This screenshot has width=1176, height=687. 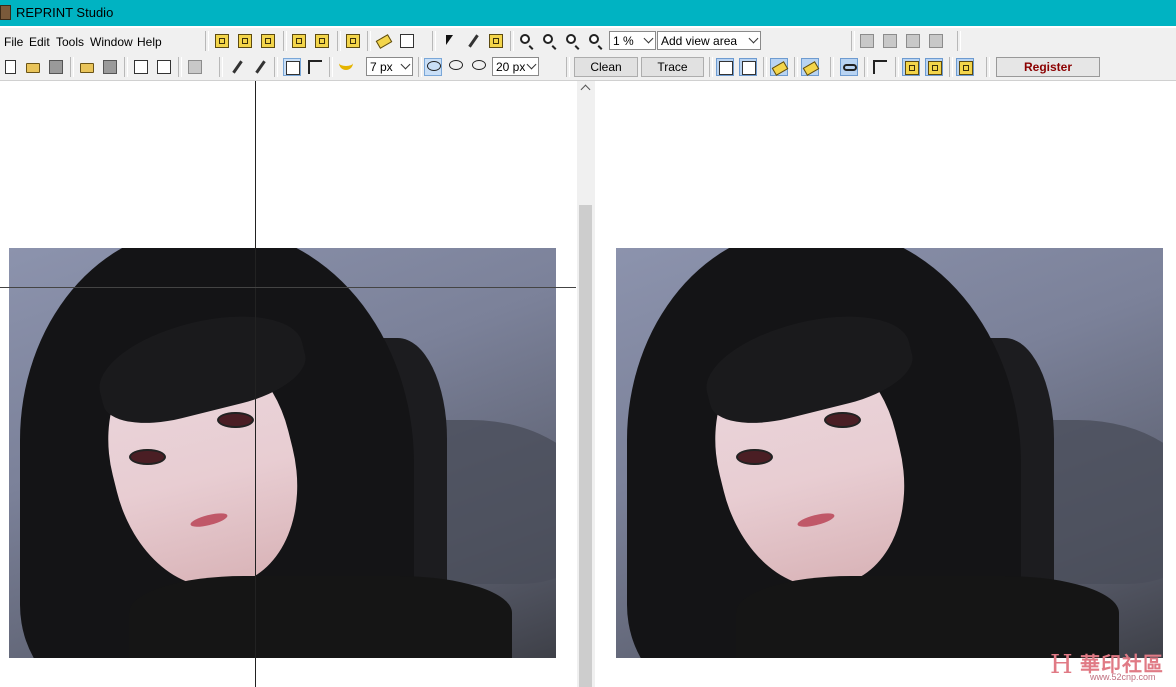 I want to click on check-button, so click(x=934, y=67).